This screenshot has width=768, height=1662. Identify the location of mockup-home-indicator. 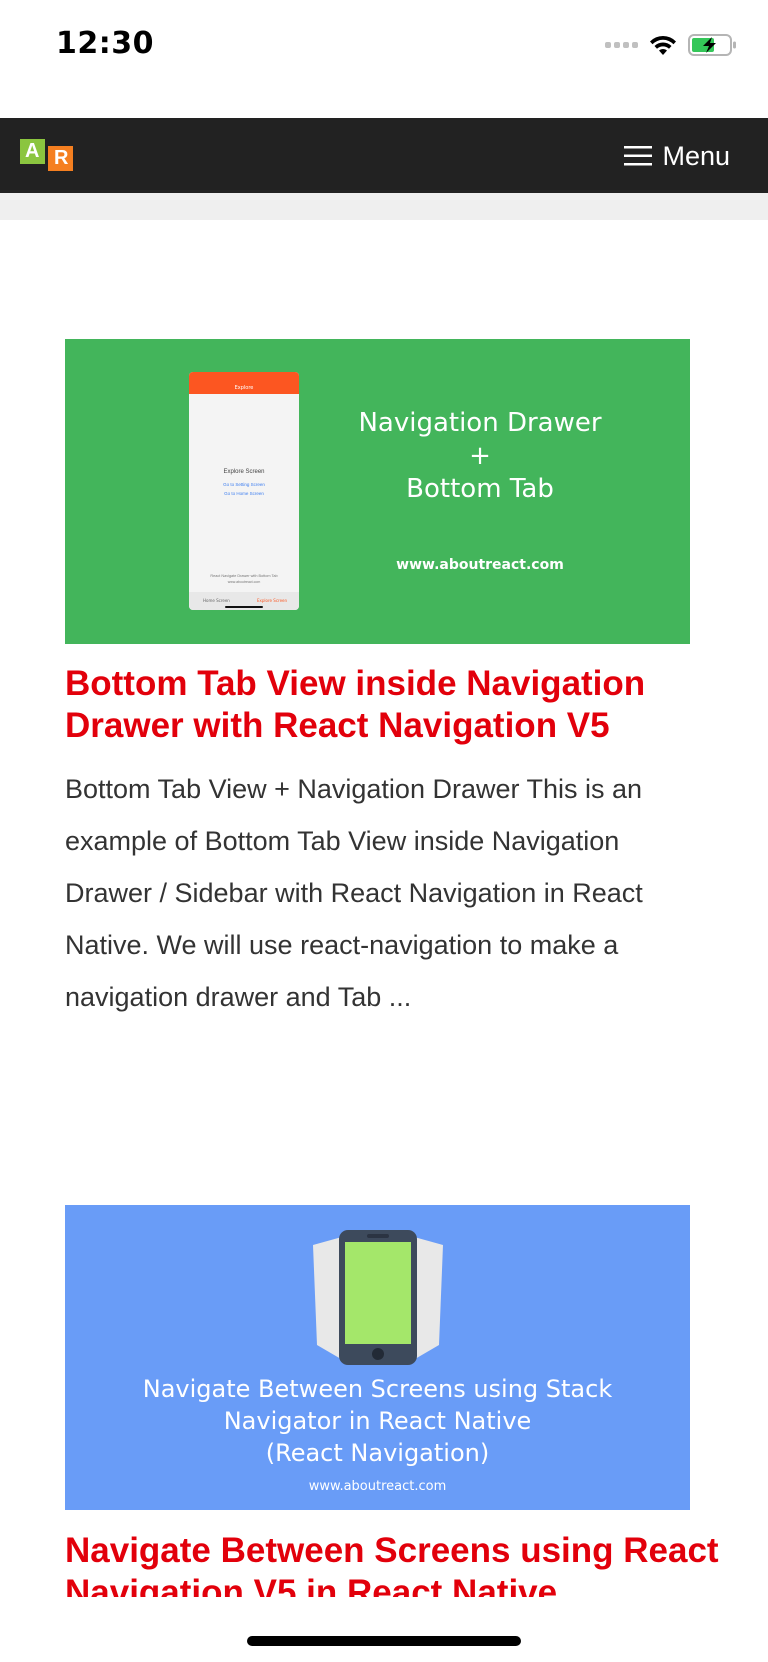
(244, 607).